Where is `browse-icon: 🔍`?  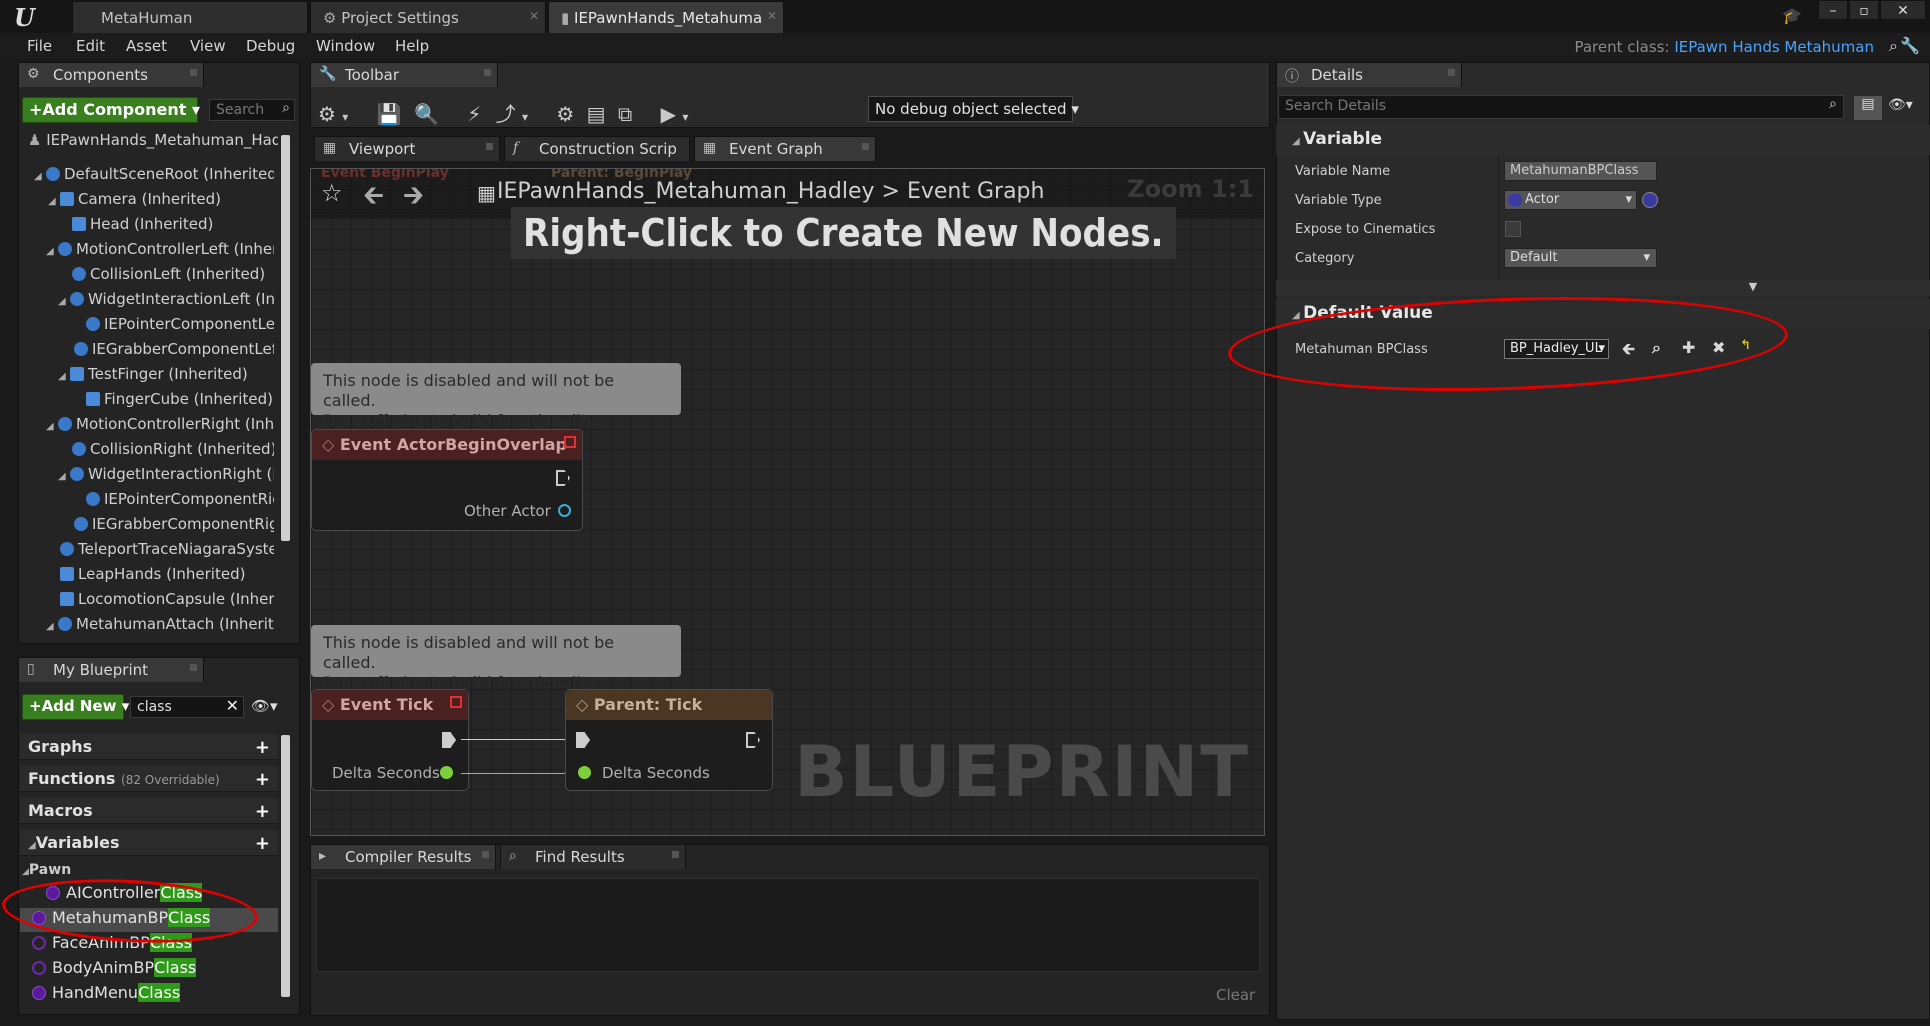 browse-icon: 🔍 is located at coordinates (426, 114).